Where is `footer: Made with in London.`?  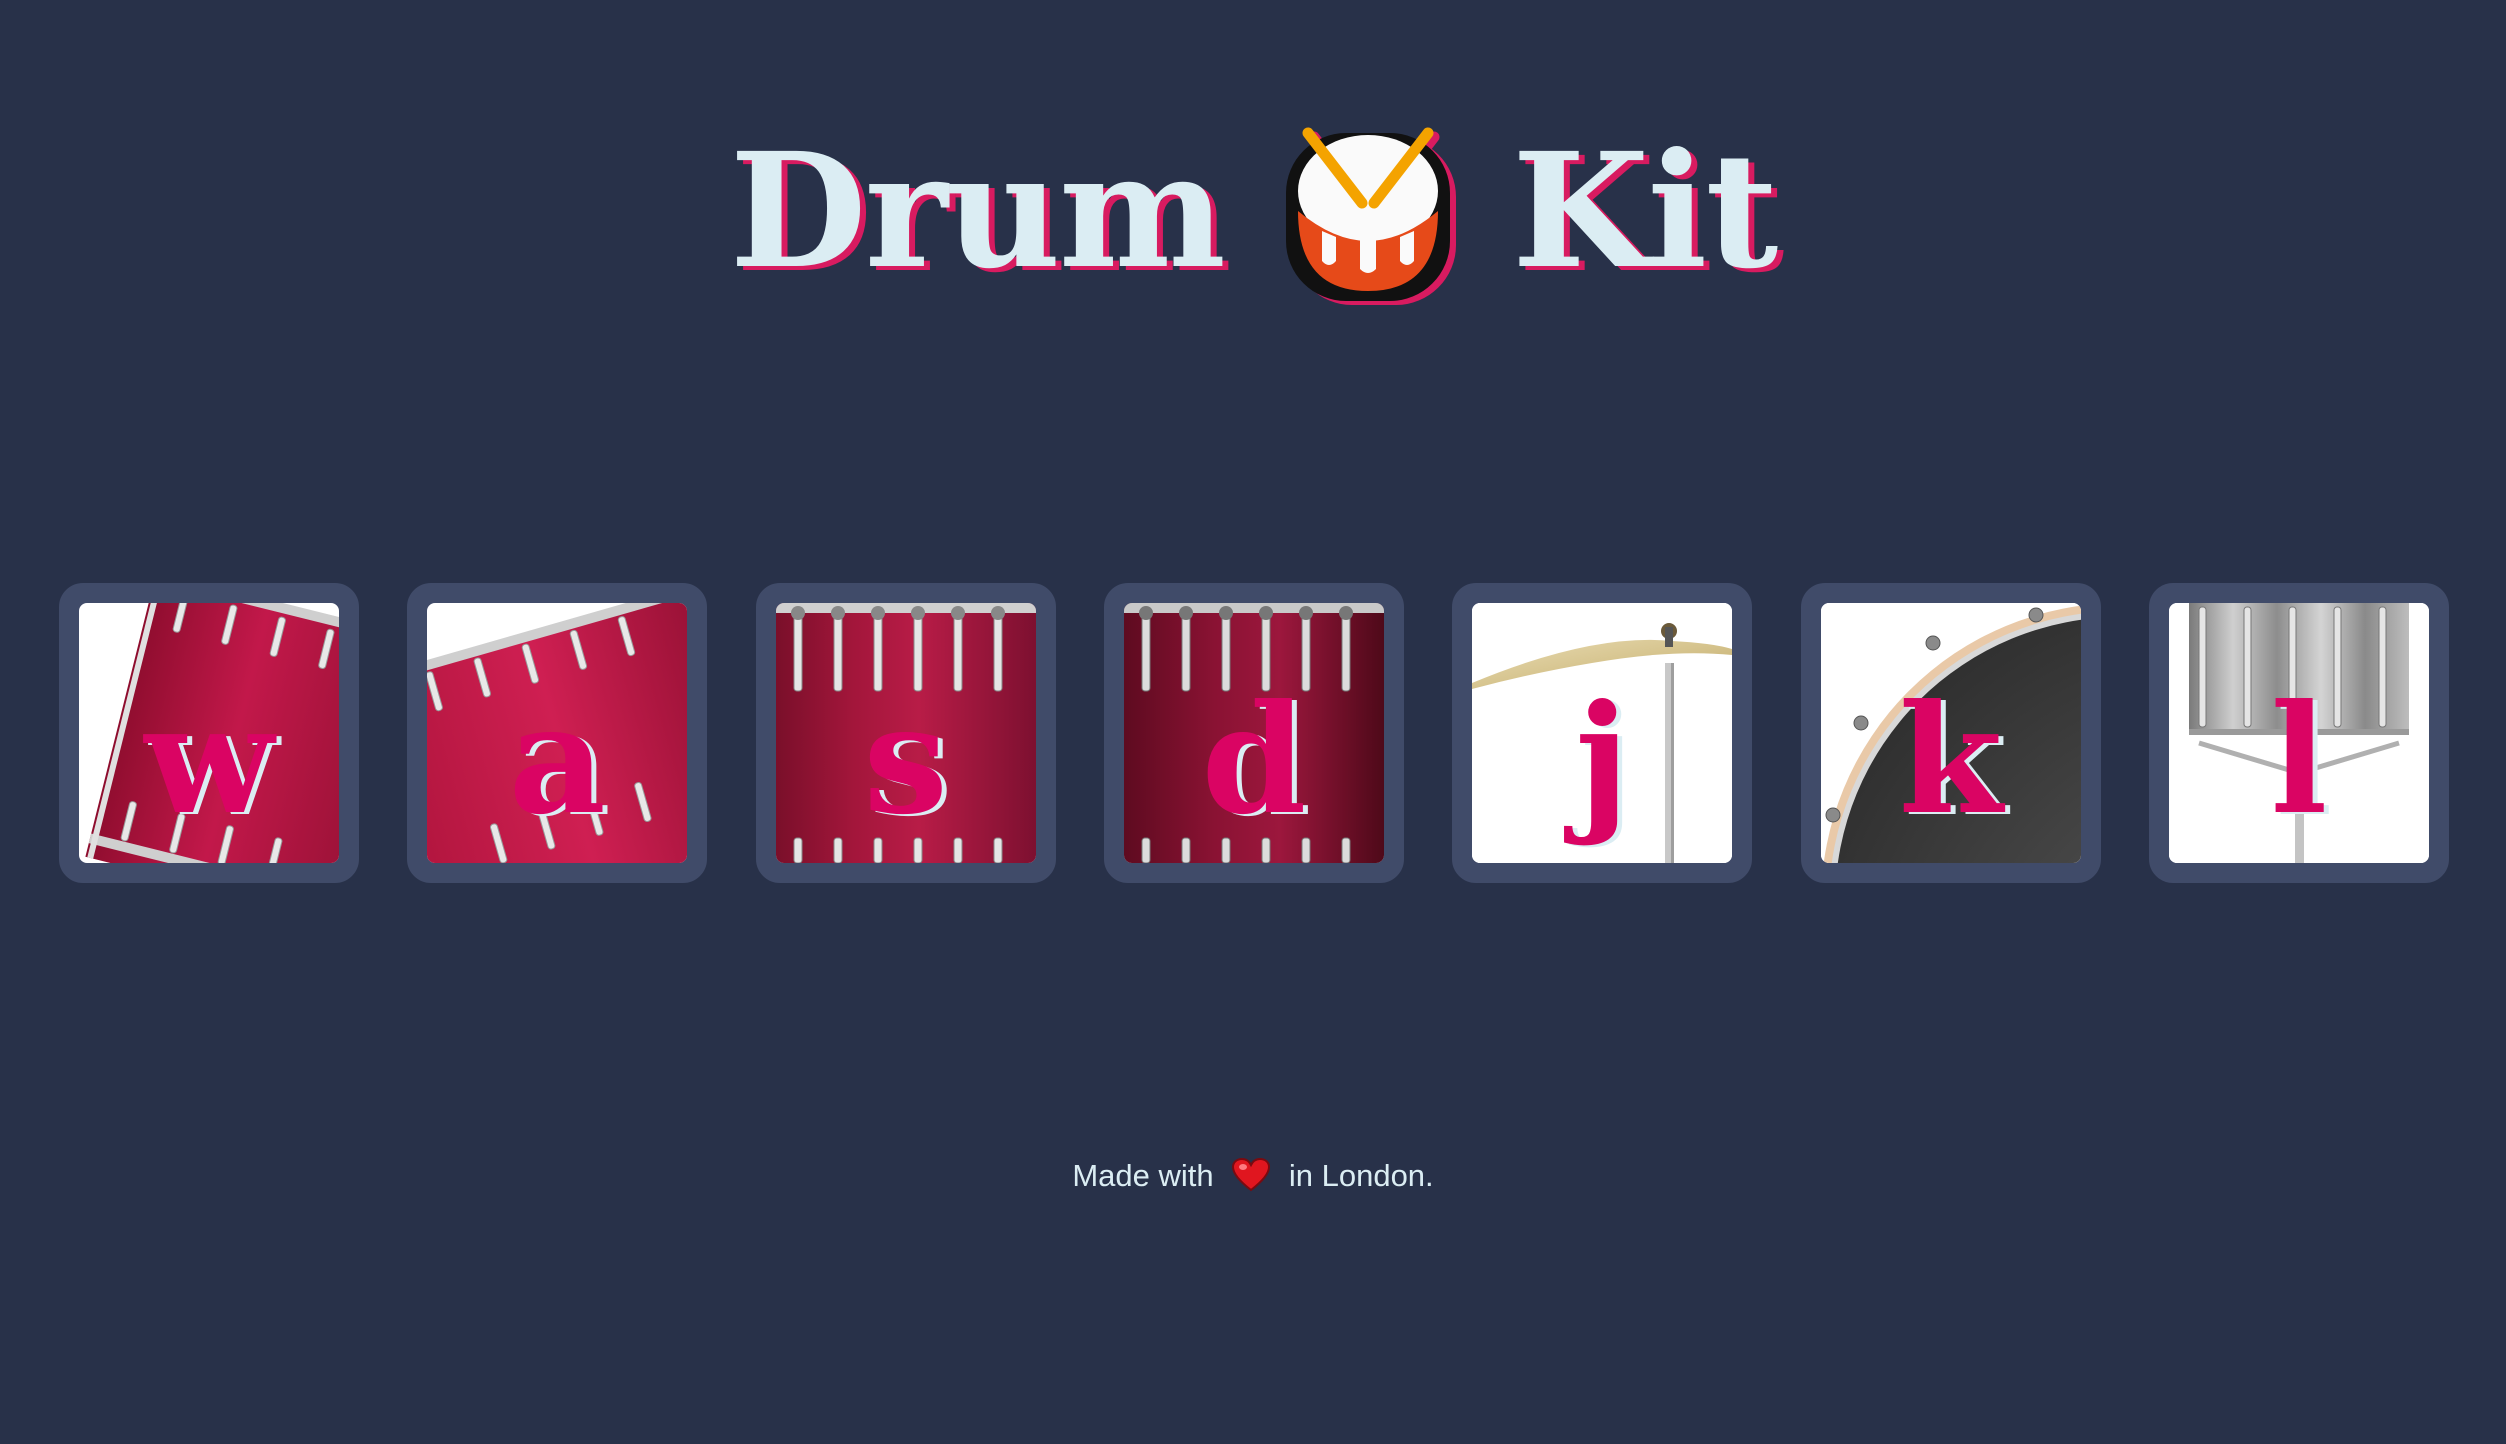
footer: Made with in London. is located at coordinates (1253, 1176).